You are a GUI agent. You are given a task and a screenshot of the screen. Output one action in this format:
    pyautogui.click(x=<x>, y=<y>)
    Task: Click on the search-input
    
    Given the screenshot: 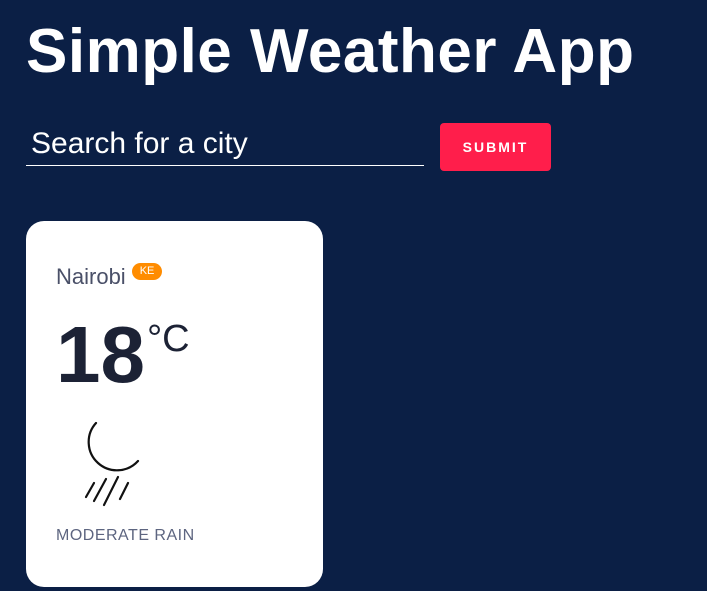 What is the action you would take?
    pyautogui.click(x=225, y=144)
    